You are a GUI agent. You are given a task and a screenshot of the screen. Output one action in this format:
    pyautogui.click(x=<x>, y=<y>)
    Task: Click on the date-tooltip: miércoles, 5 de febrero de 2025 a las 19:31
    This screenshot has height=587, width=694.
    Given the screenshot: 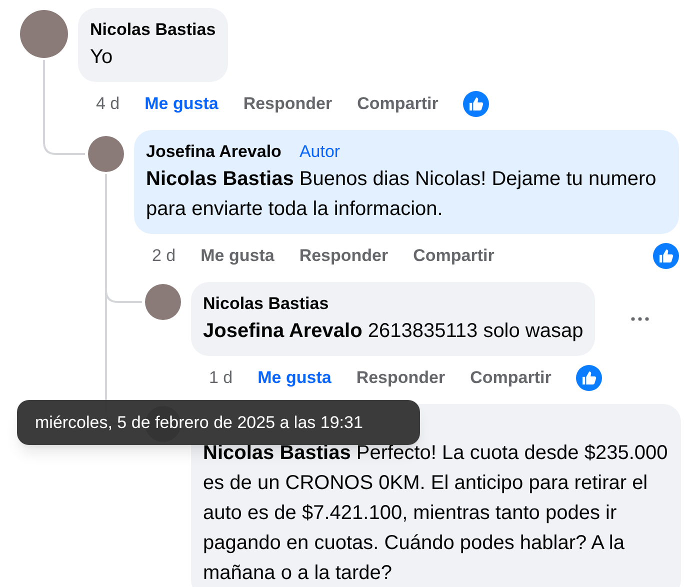 What is the action you would take?
    pyautogui.click(x=218, y=422)
    